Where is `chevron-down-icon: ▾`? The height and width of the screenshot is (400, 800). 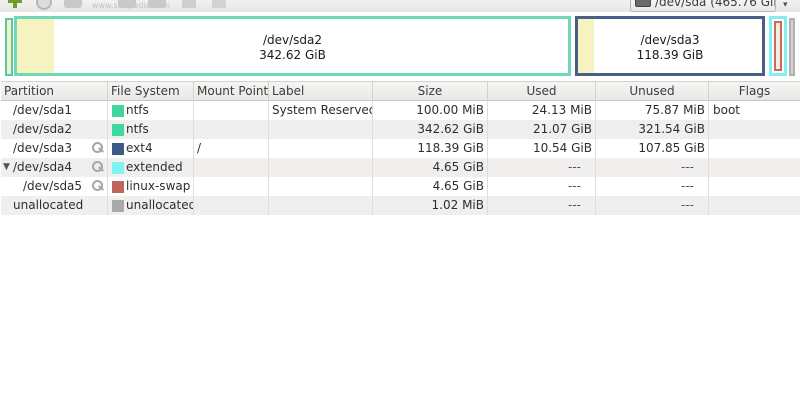
chevron-down-icon: ▾ is located at coordinates (788, 5).